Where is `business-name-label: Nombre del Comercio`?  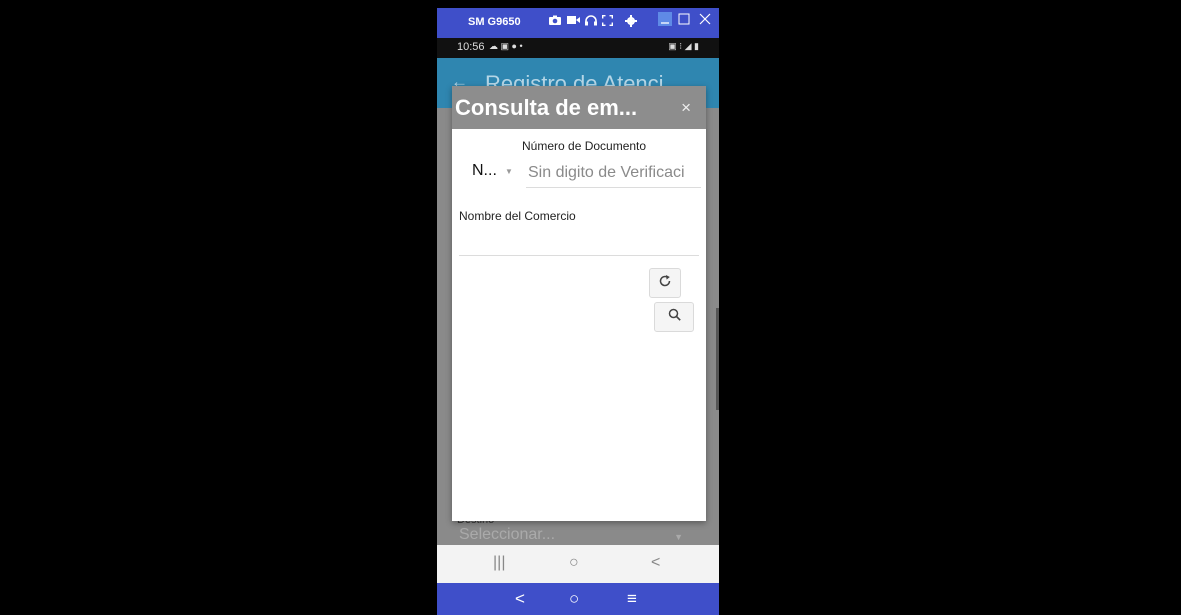
business-name-label: Nombre del Comercio is located at coordinates (517, 216).